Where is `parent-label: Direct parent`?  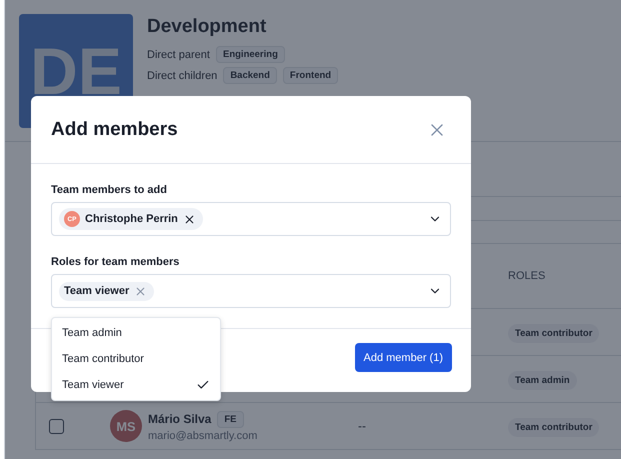 parent-label: Direct parent is located at coordinates (178, 54).